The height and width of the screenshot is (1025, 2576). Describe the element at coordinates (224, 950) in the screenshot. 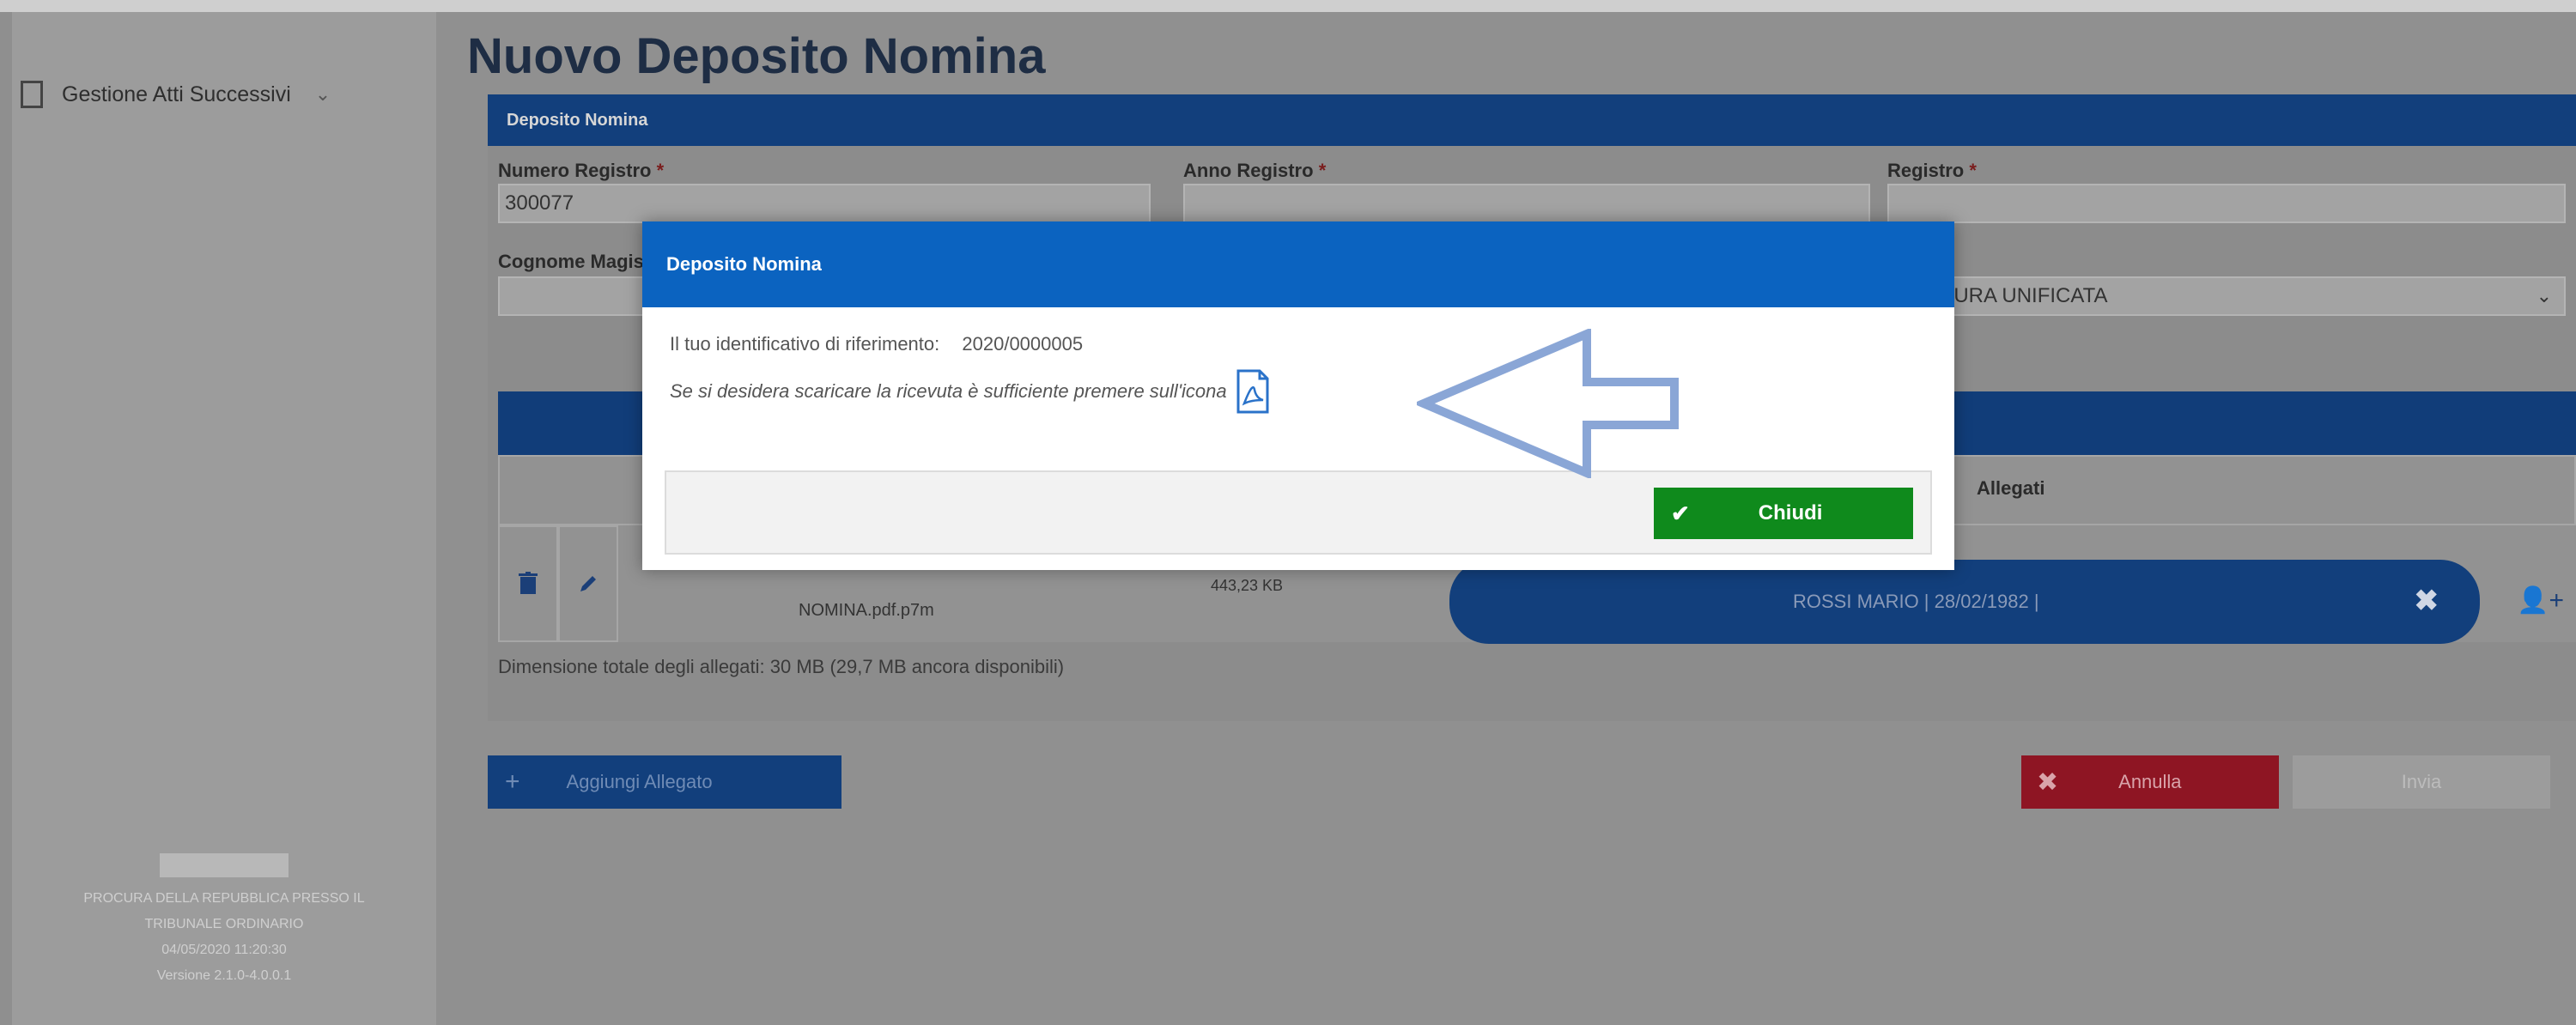

I see `footer-datetime: 04/05/2020 11:20:30` at that location.